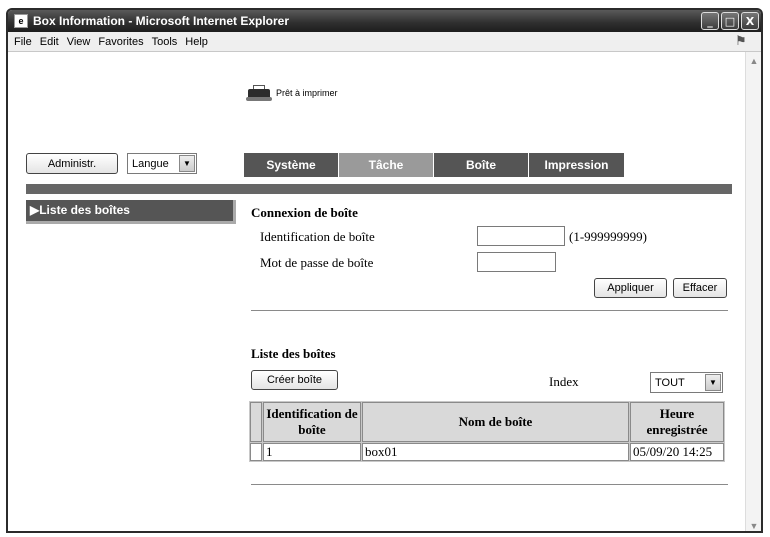 This screenshot has height=537, width=770. I want to click on menu-edit: Edit, so click(49, 42).